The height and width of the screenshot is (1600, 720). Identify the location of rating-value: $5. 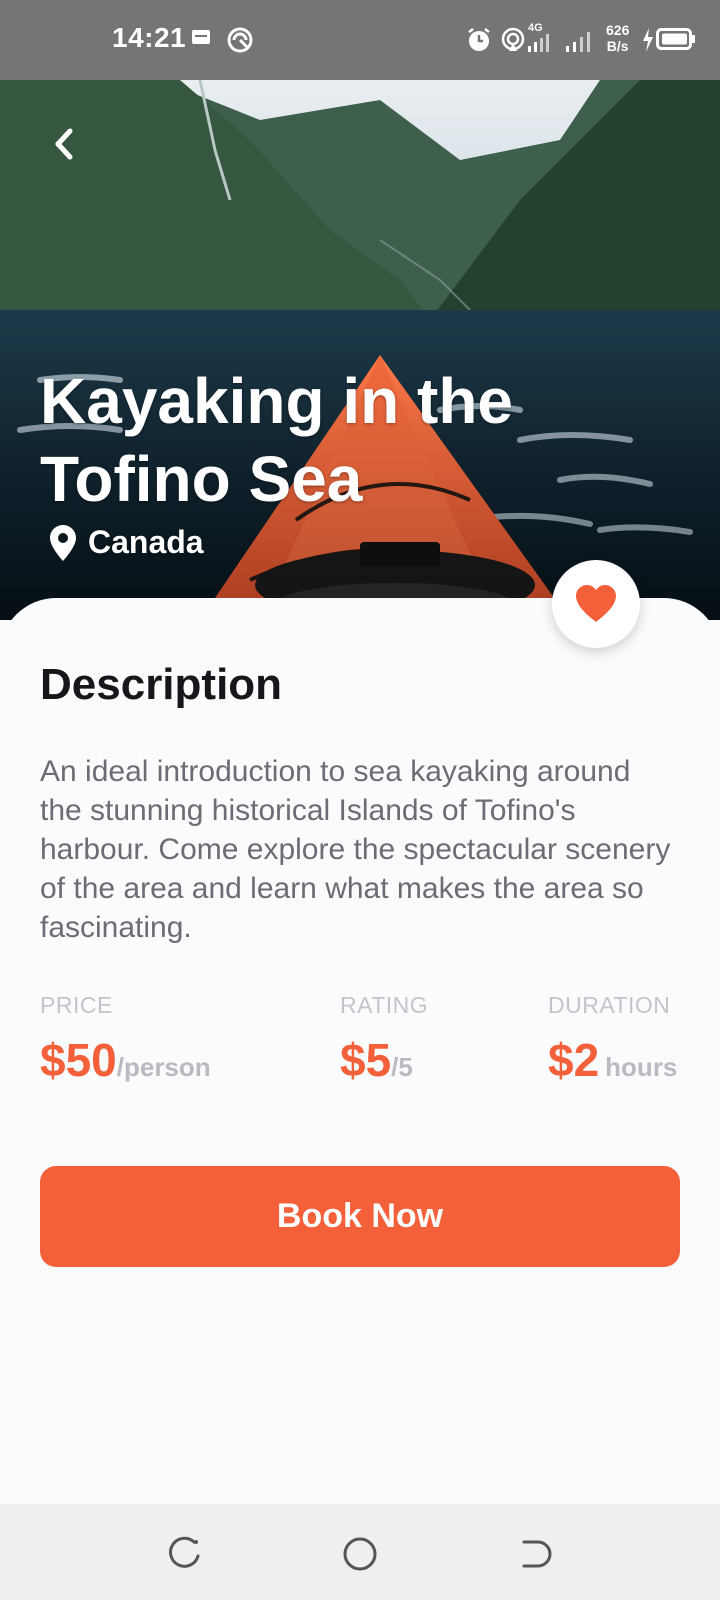
(366, 1060).